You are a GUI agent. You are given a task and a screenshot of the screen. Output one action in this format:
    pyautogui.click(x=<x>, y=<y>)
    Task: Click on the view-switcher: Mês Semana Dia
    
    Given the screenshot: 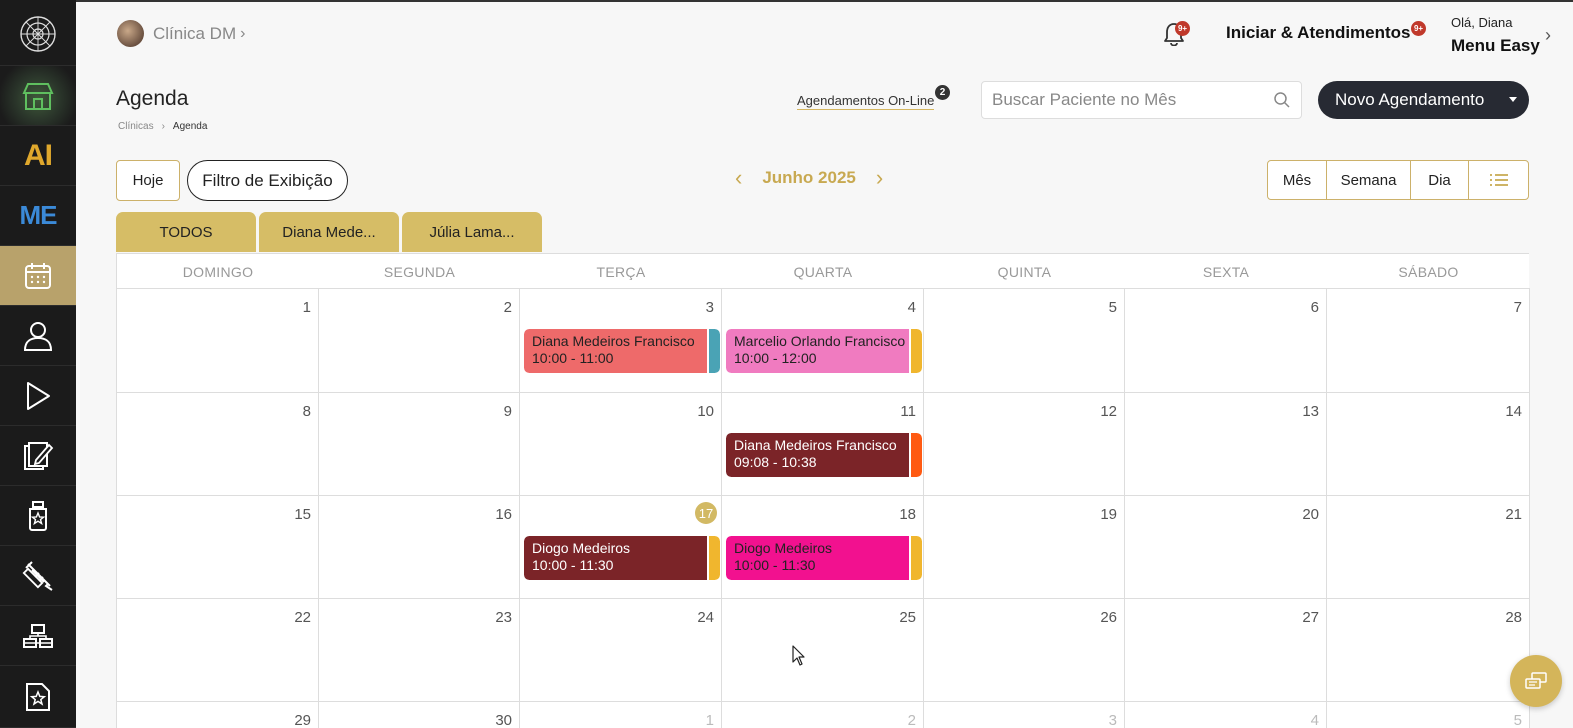 What is the action you would take?
    pyautogui.click(x=1398, y=180)
    